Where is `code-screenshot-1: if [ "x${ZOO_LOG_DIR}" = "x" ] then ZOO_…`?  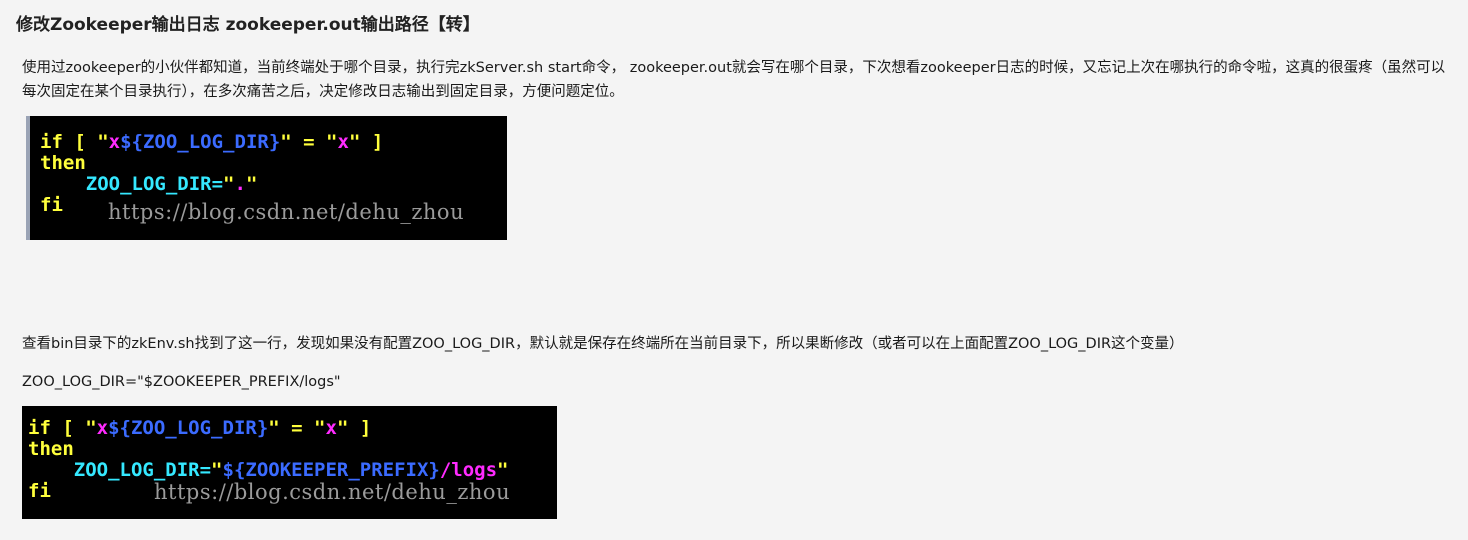
code-screenshot-1: if [ "x${ZOO_LOG_DIR}" = "x" ] then ZOO_… is located at coordinates (266, 178).